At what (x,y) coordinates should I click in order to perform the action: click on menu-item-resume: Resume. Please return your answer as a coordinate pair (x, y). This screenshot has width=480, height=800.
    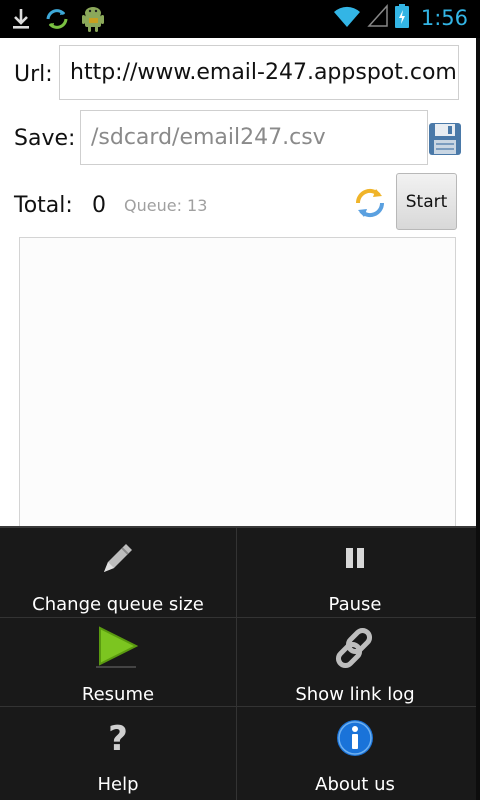
    Looking at the image, I should click on (118, 662).